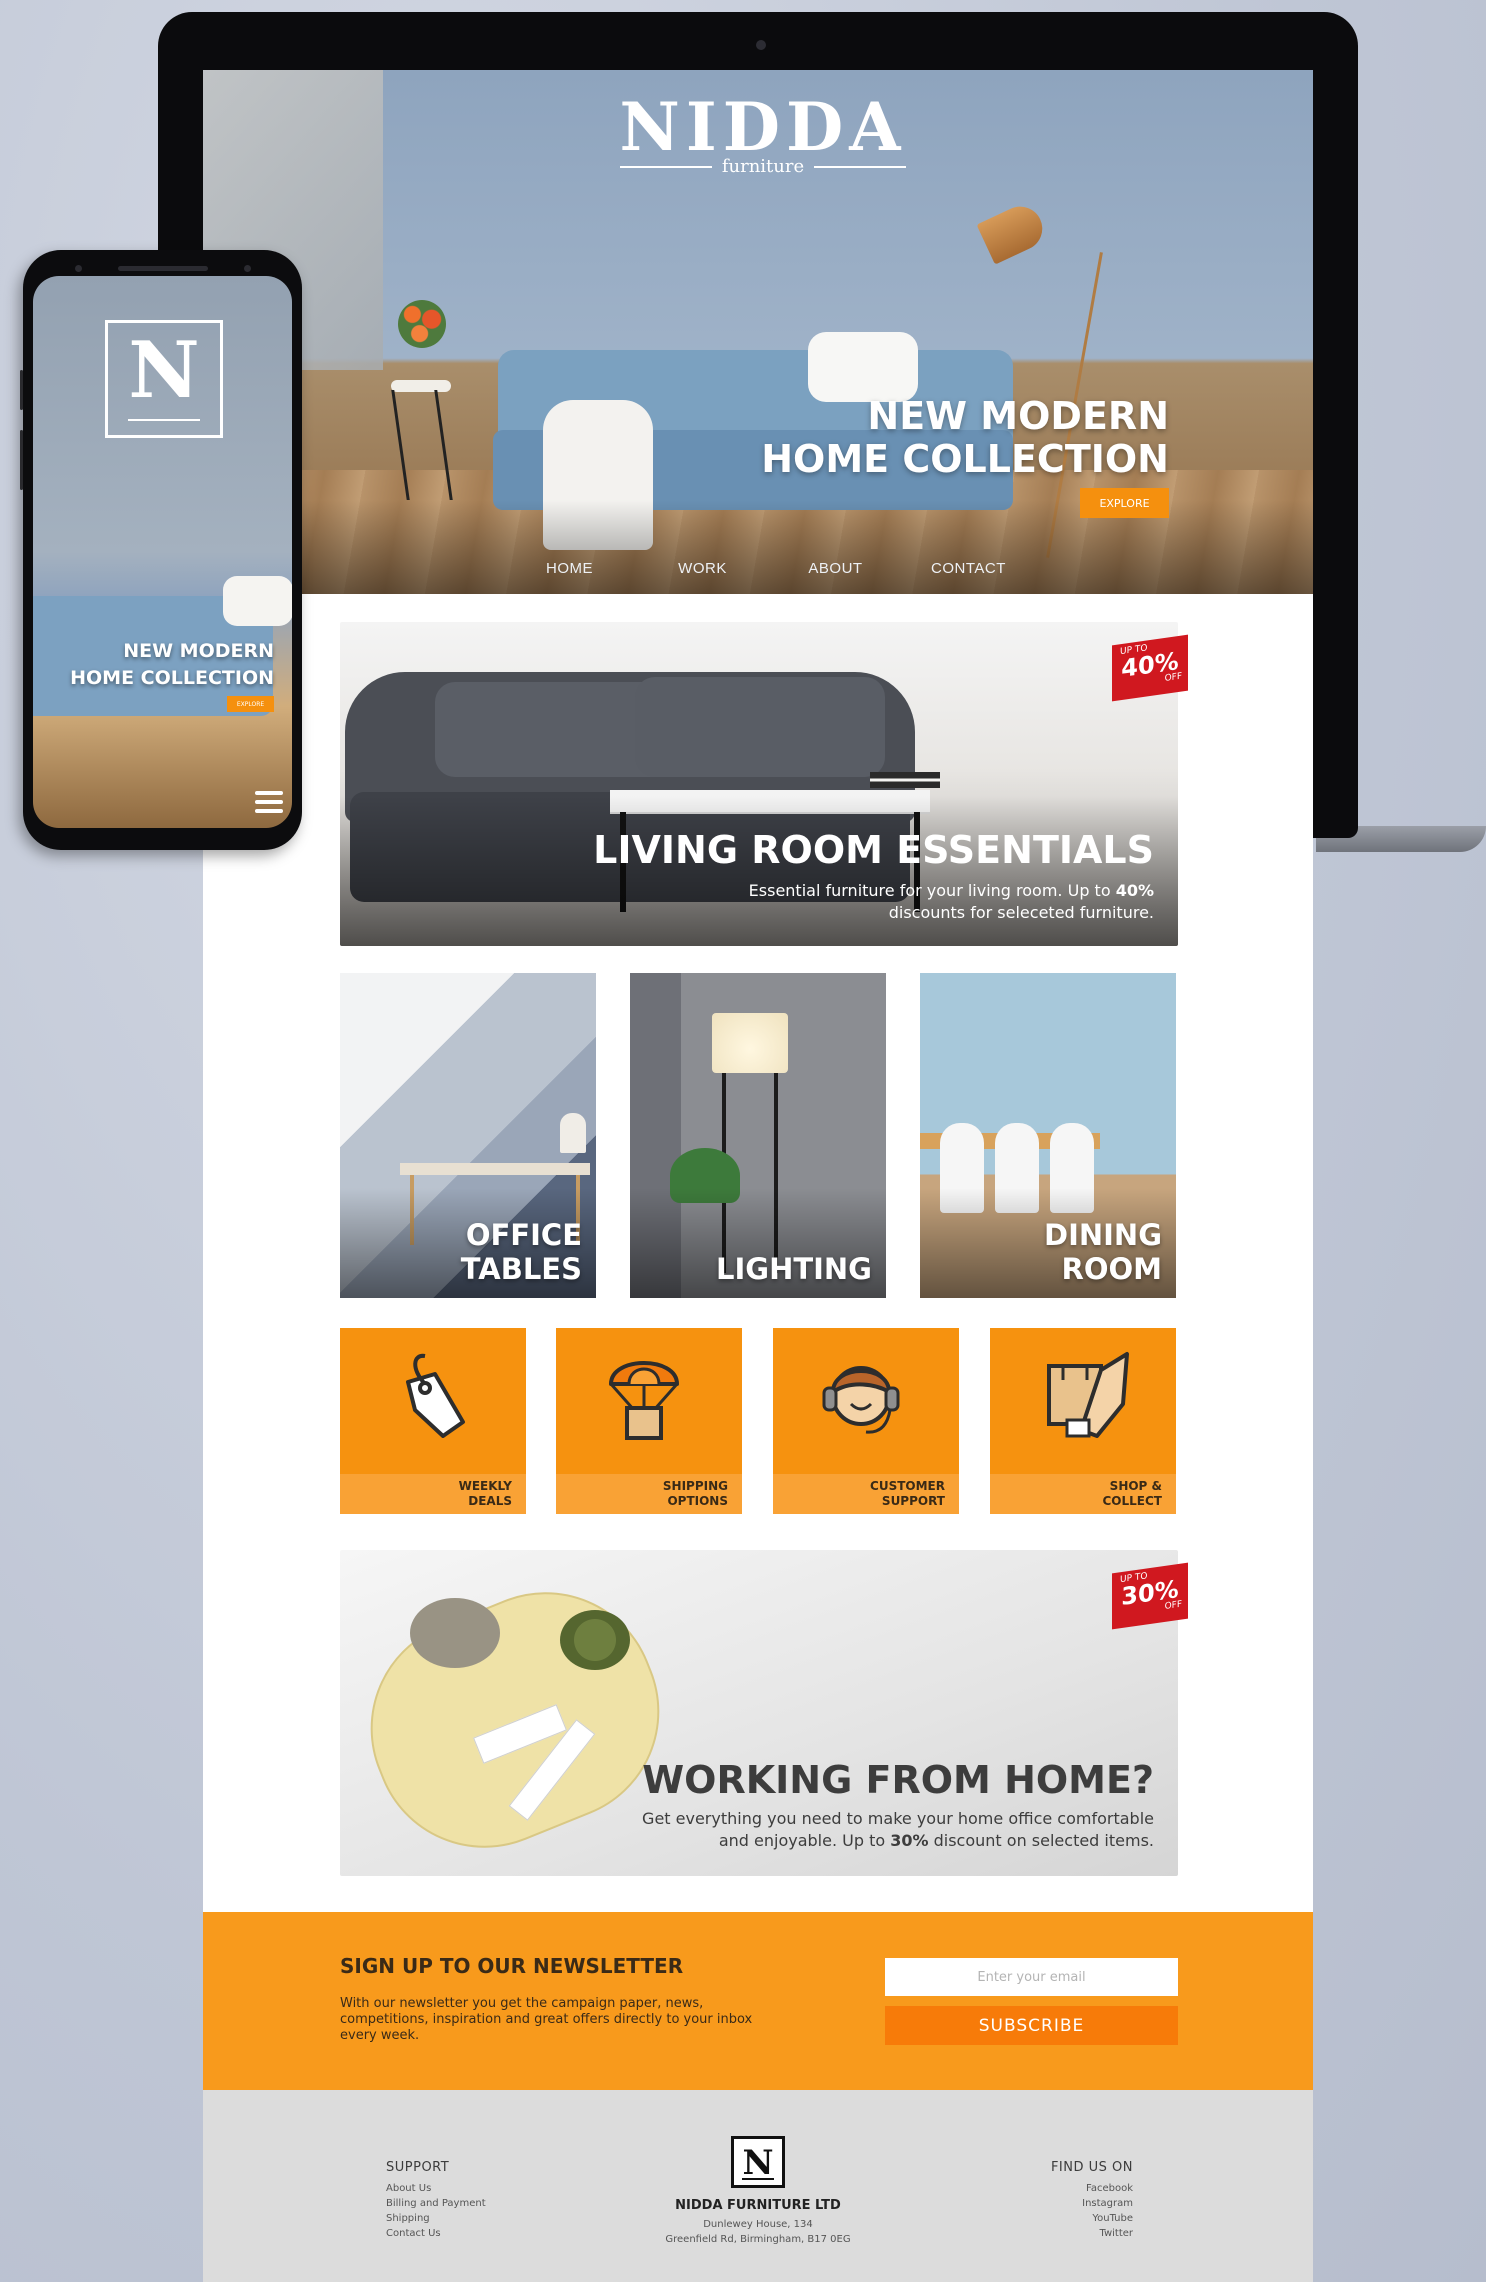 The image size is (1486, 2282). I want to click on category-title-line1: DINING, so click(1103, 1235).